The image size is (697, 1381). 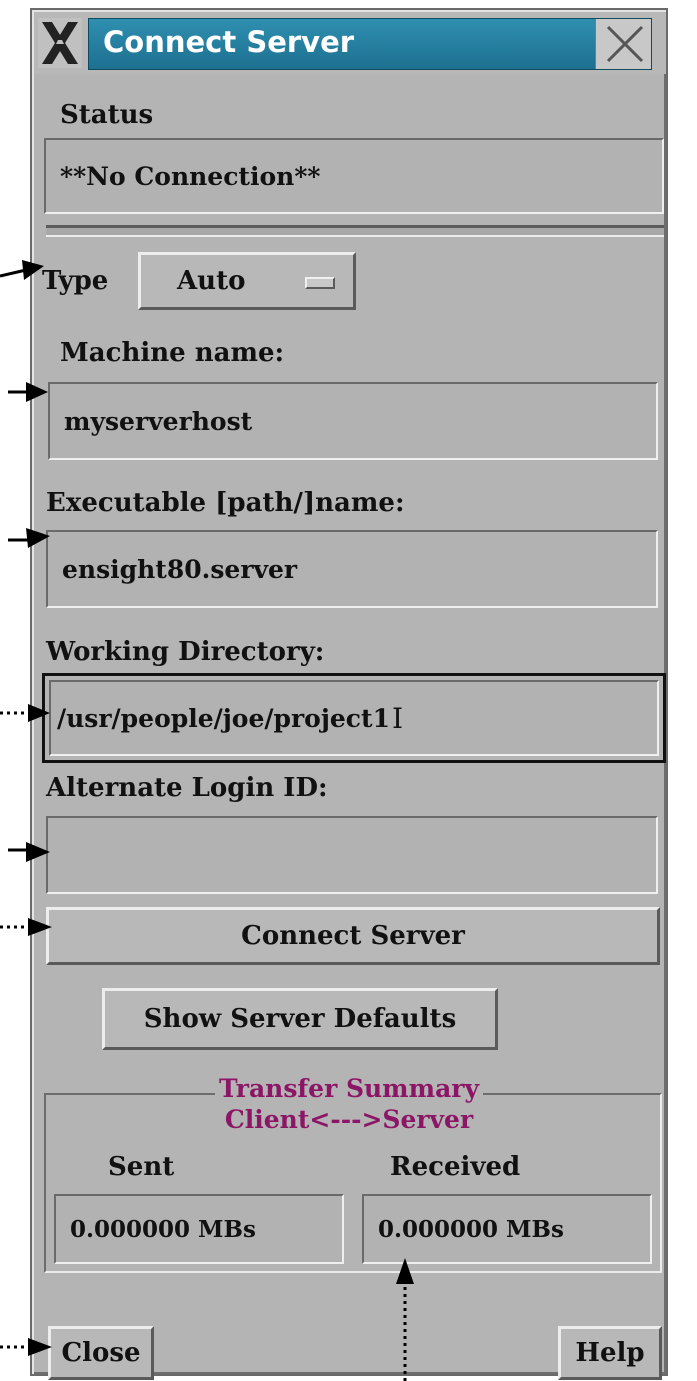 I want to click on close-button-label: Close, so click(x=101, y=1353).